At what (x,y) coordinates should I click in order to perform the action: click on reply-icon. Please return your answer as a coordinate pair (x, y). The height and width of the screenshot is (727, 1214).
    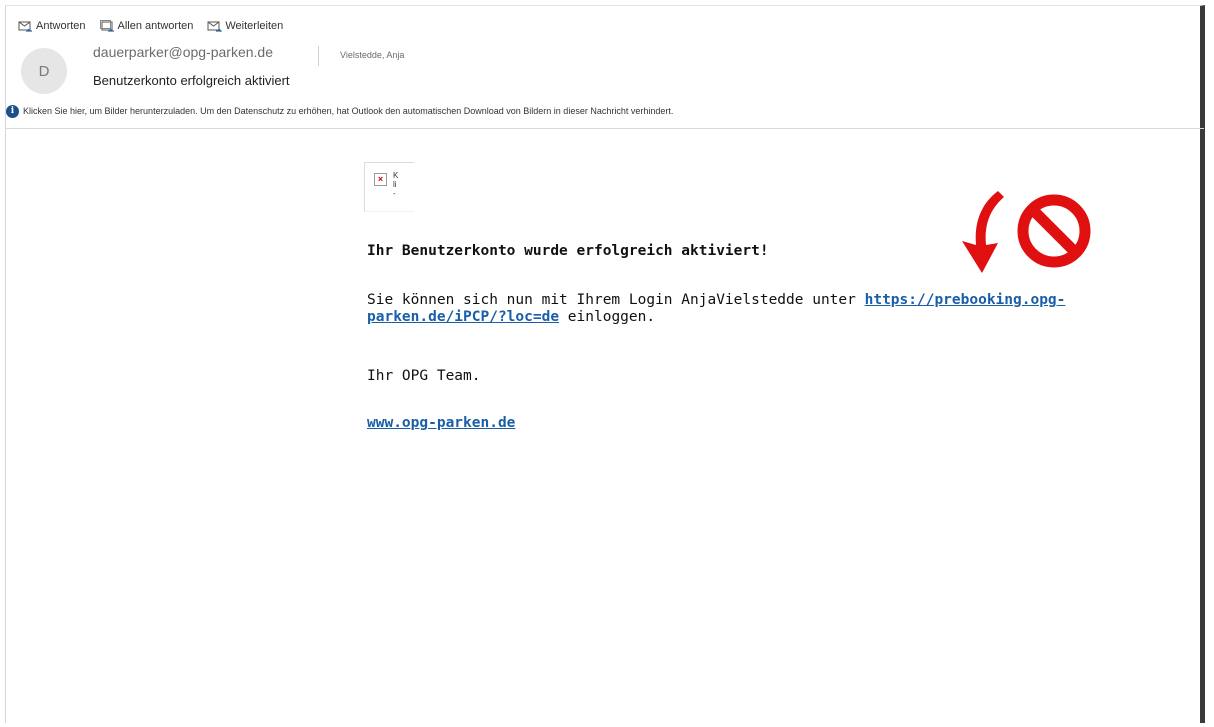
    Looking at the image, I should click on (25, 26).